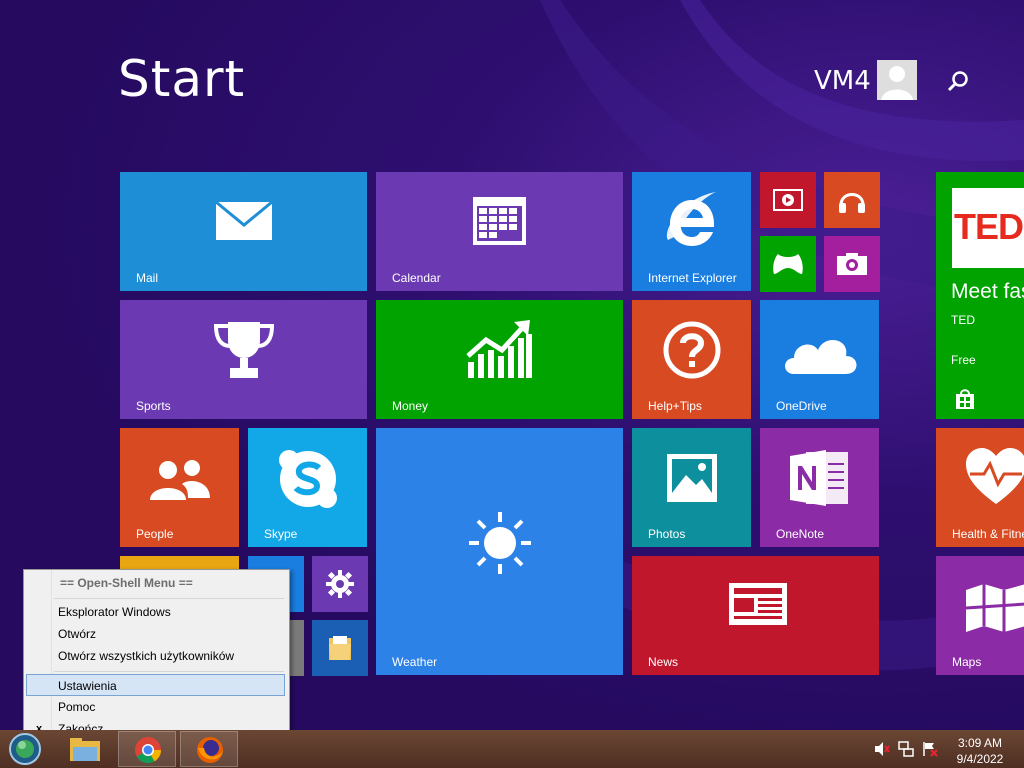  What do you see at coordinates (244, 220) in the screenshot?
I see `mail-icon` at bounding box center [244, 220].